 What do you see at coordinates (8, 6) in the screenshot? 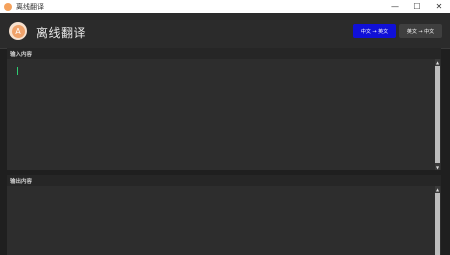
I see `app-icon` at bounding box center [8, 6].